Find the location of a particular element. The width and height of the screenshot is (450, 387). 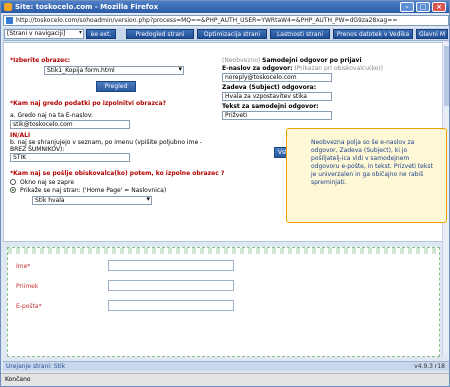

optimize-page-button: Optimizacija strani is located at coordinates (232, 34).